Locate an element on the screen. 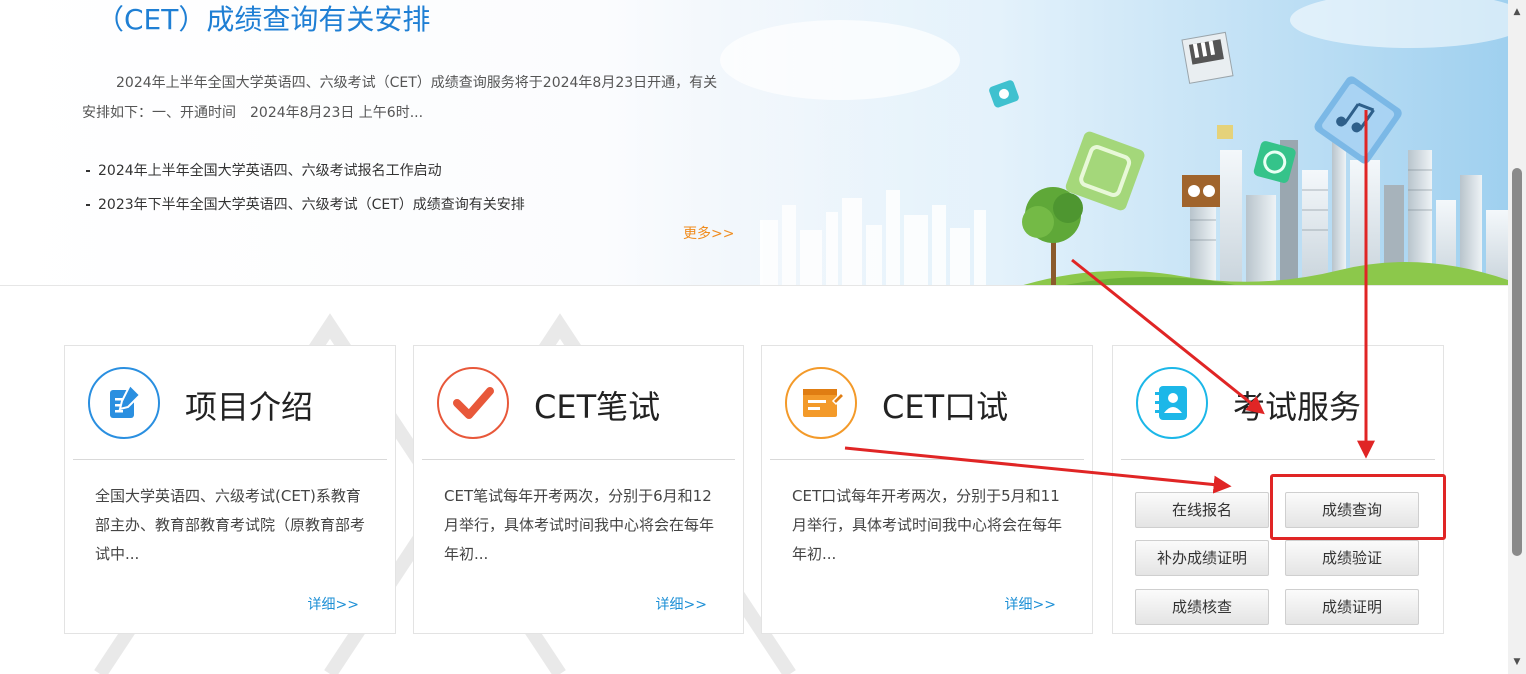 The image size is (1526, 674). card-title: 项目介绍 is located at coordinates (249, 407).